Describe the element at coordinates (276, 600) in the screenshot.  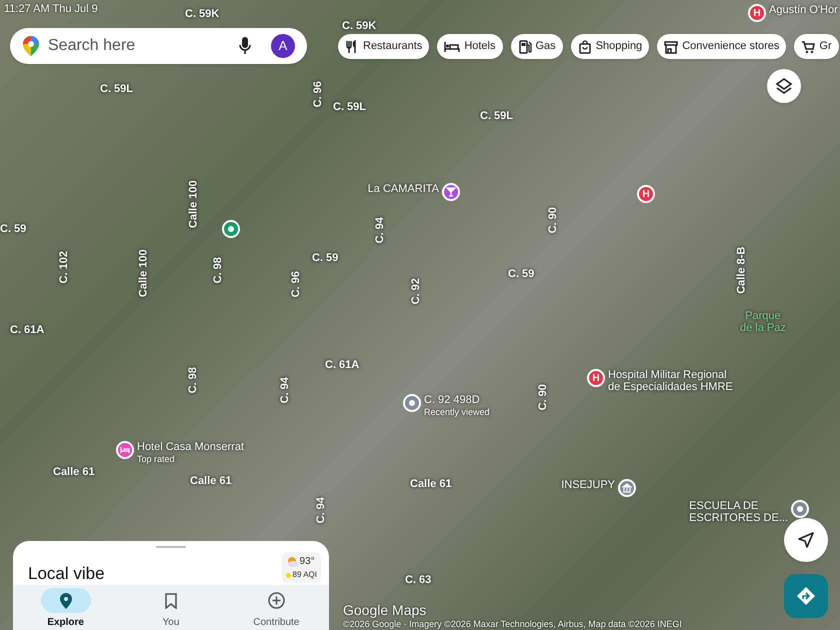
I see `add-circle-icon` at that location.